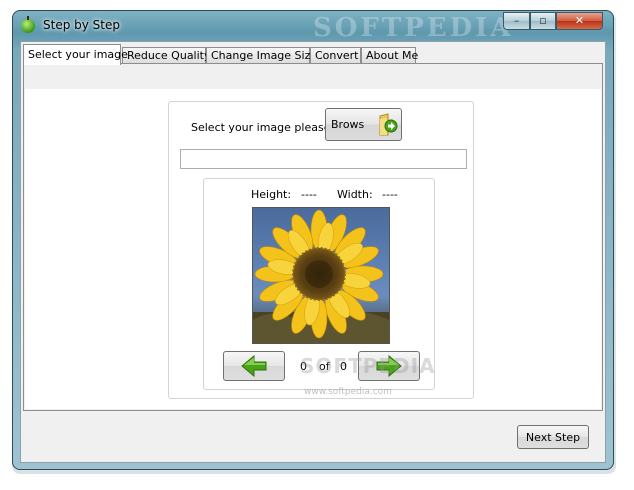 The width and height of the screenshot is (634, 490). Describe the element at coordinates (579, 21) in the screenshot. I see `close-button: ✕` at that location.